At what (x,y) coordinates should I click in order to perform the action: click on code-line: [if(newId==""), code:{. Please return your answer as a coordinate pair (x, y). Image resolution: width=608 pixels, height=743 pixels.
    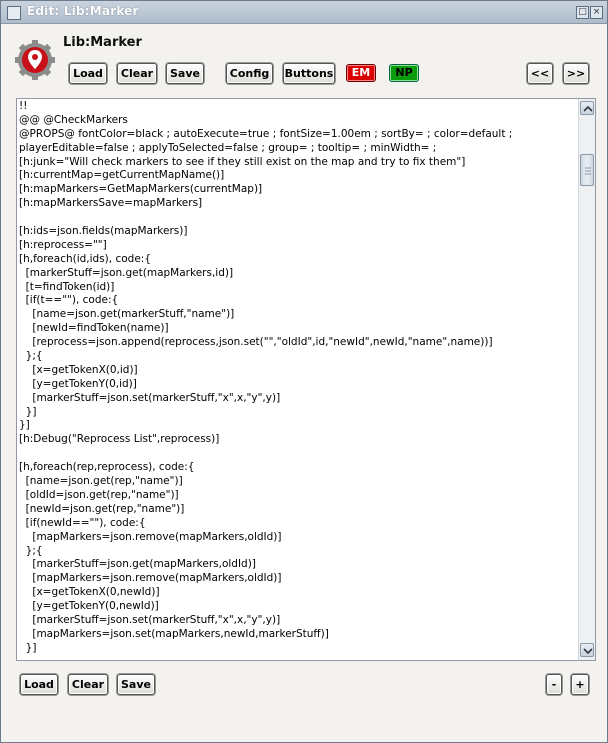
    Looking at the image, I should click on (297, 524).